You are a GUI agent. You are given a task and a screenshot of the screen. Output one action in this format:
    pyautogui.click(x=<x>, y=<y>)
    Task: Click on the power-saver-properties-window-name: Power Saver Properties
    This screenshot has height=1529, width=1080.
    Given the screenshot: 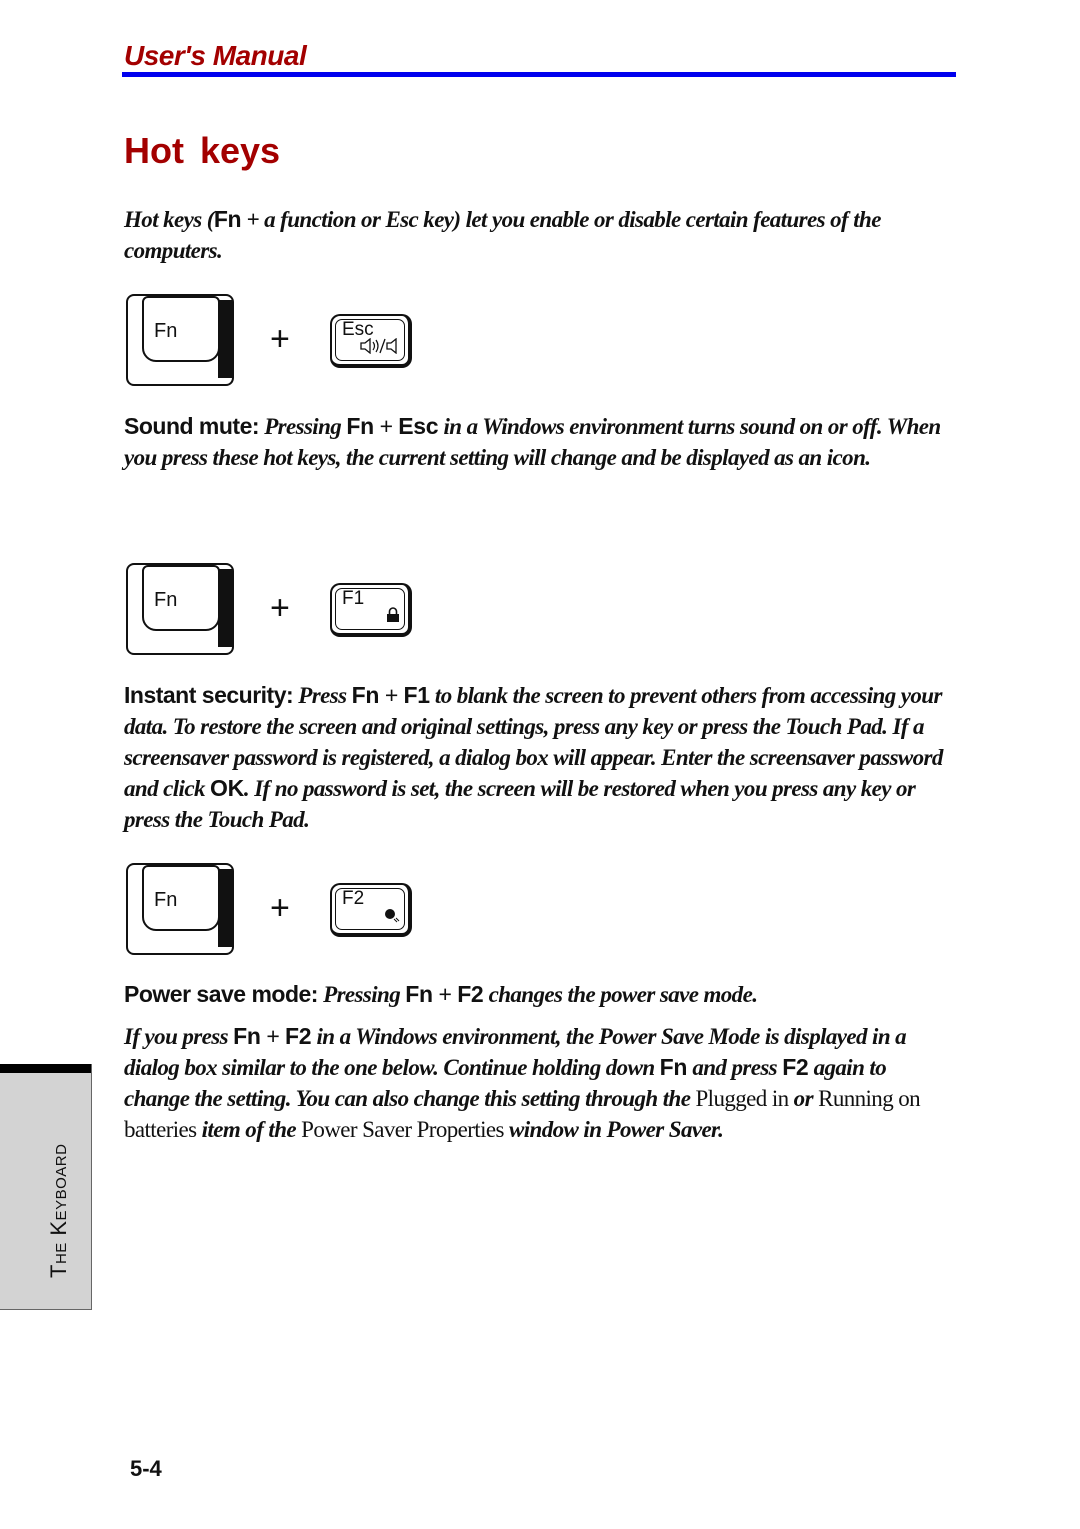 What is the action you would take?
    pyautogui.click(x=402, y=1129)
    